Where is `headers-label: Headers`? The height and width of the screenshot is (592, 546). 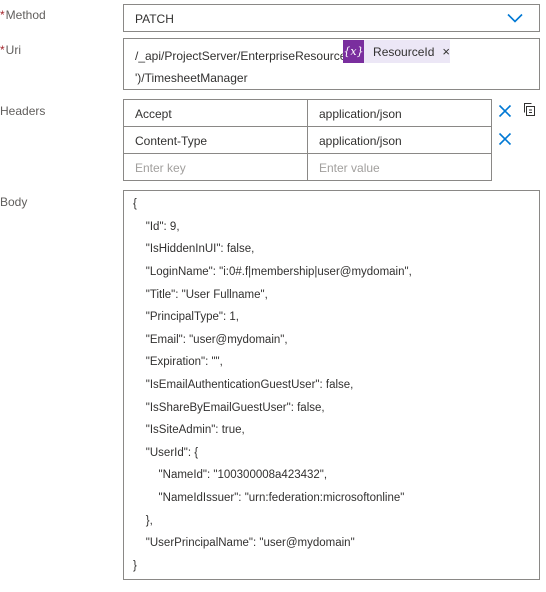 headers-label: Headers is located at coordinates (23, 111).